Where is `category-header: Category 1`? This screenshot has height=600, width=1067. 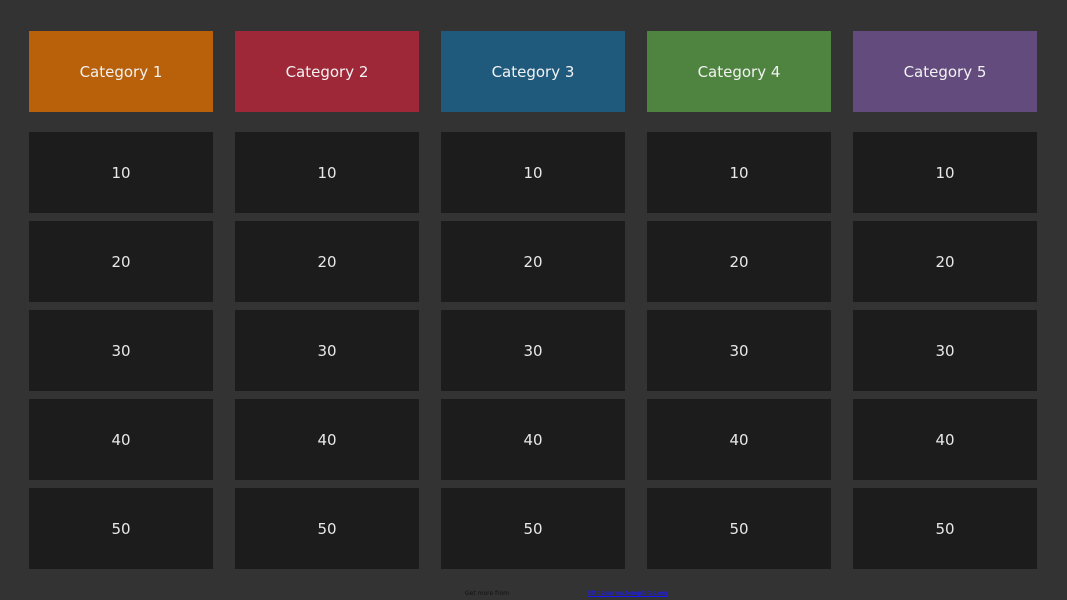
category-header: Category 1 is located at coordinates (121, 71).